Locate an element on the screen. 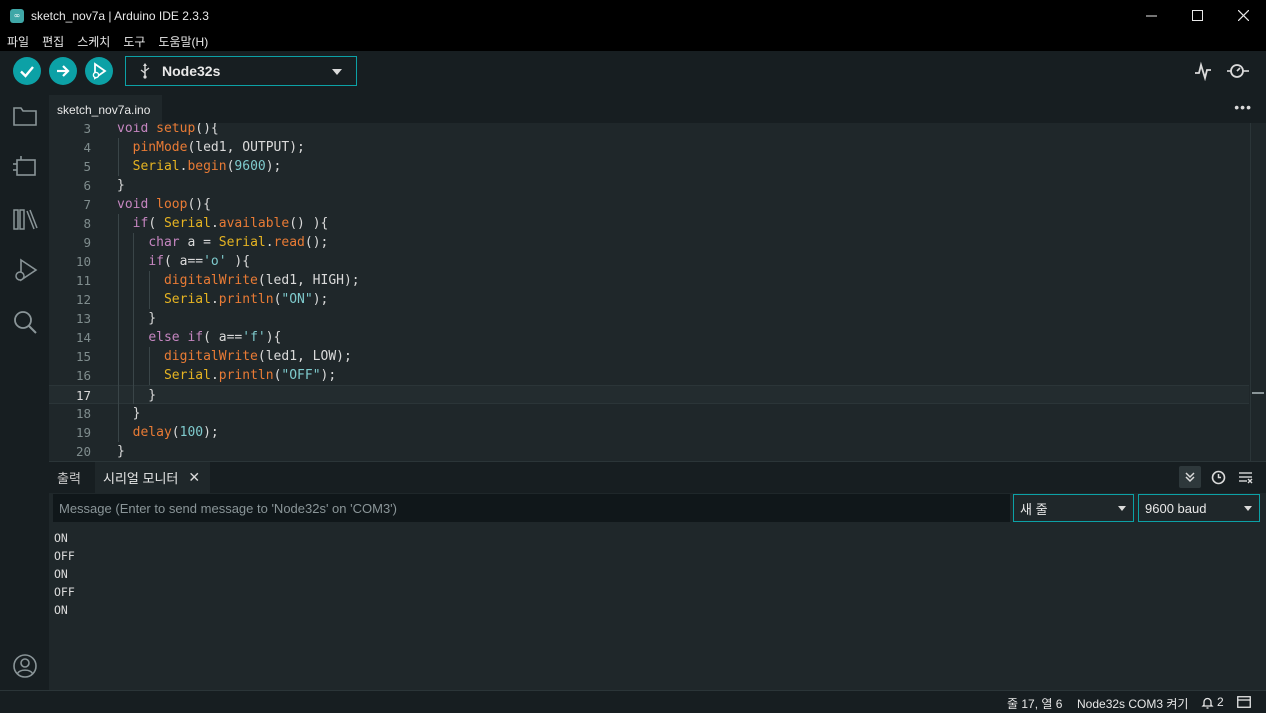 The width and height of the screenshot is (1266, 713). plotter-icon is located at coordinates (1203, 71).